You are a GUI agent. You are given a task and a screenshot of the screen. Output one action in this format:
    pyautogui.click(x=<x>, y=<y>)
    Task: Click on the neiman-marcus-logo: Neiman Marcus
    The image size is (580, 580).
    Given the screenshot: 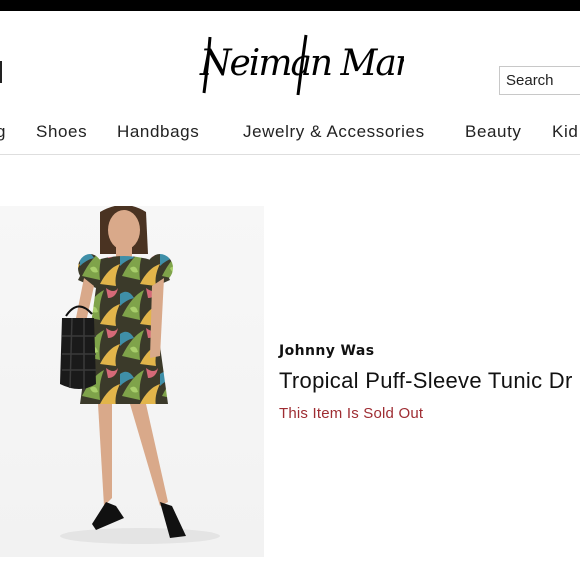 What is the action you would take?
    pyautogui.click(x=301, y=63)
    